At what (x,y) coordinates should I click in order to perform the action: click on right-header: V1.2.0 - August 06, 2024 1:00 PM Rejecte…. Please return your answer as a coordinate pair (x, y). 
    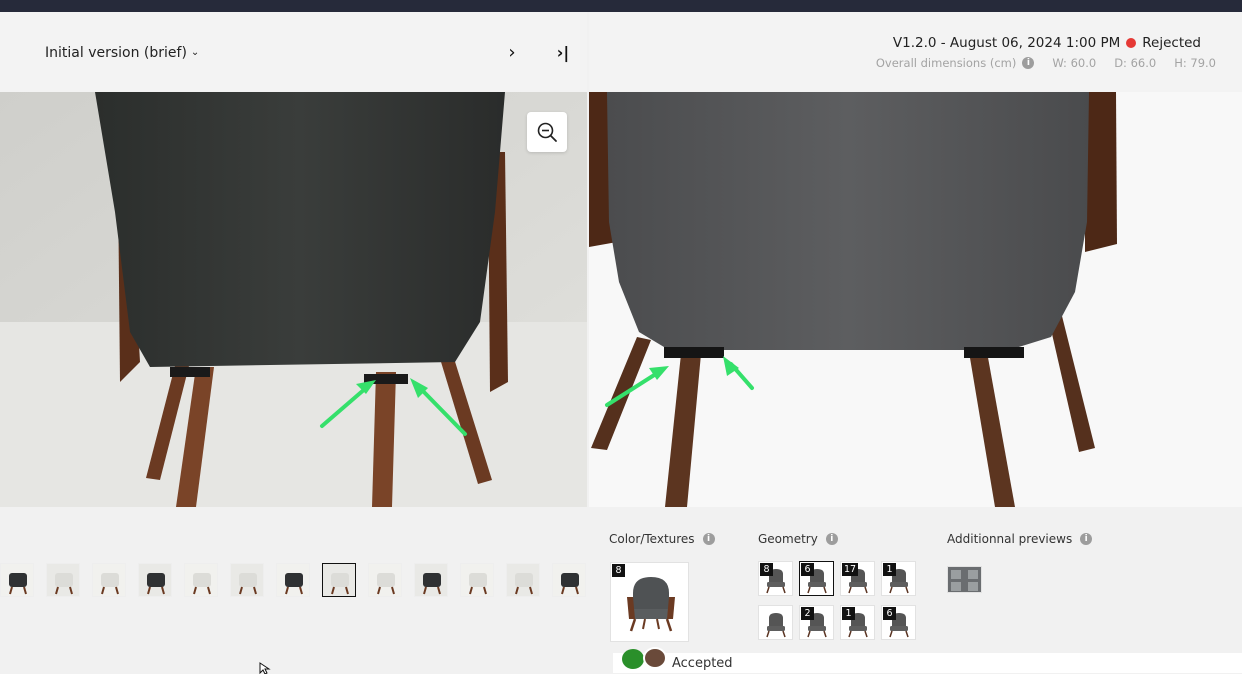
    Looking at the image, I should click on (915, 52).